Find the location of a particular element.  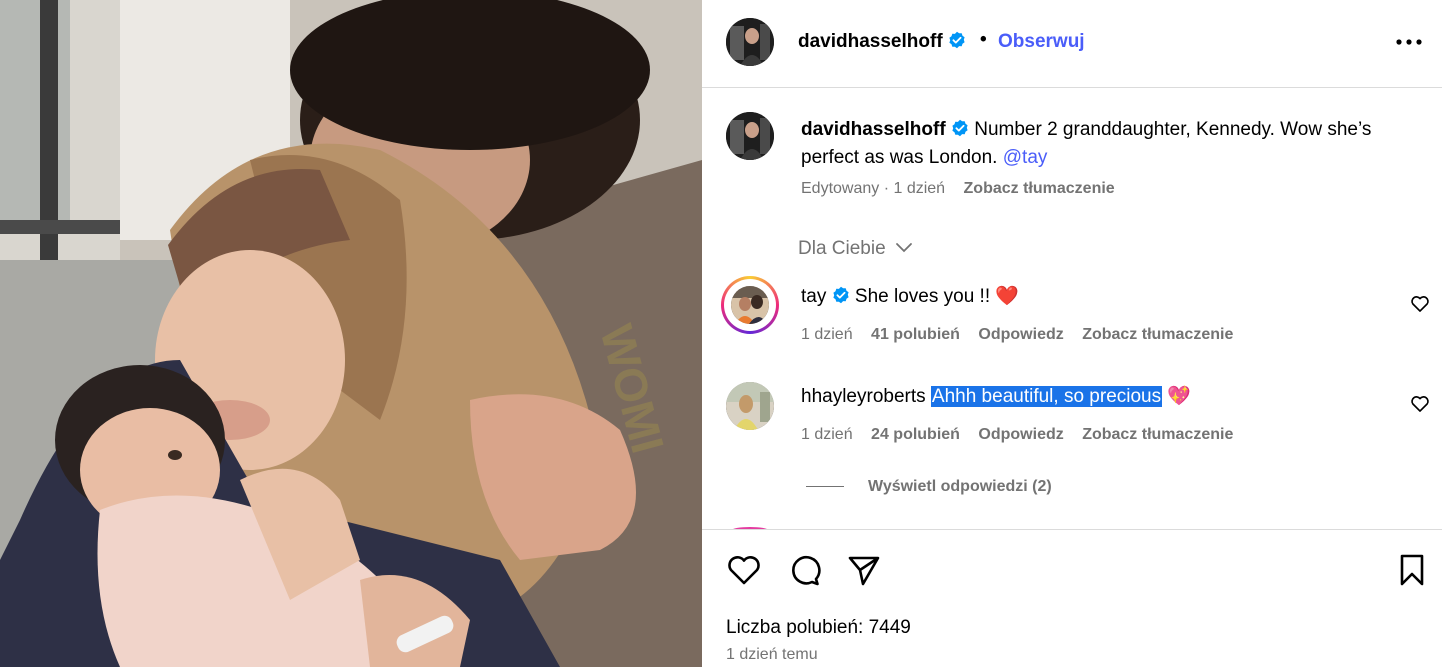

send-icon is located at coordinates (864, 570).